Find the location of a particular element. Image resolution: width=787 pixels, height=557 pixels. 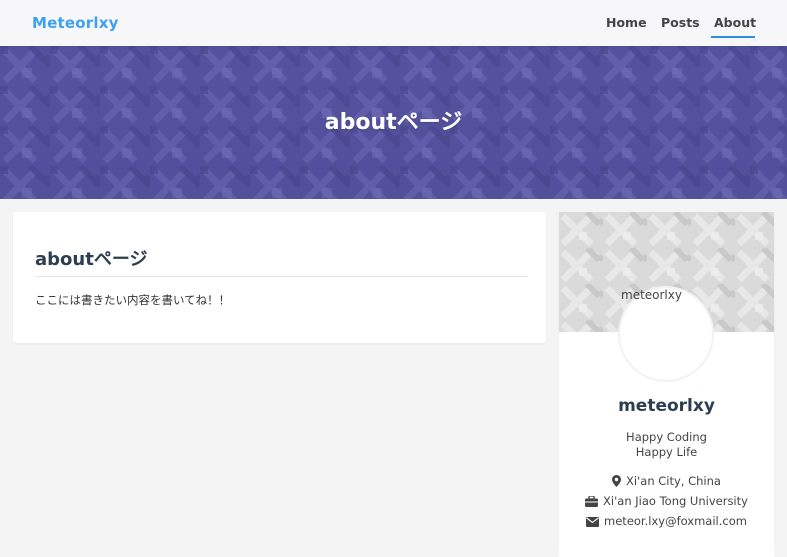

profile-email: meteor.lxy@foxmail.com is located at coordinates (666, 522).